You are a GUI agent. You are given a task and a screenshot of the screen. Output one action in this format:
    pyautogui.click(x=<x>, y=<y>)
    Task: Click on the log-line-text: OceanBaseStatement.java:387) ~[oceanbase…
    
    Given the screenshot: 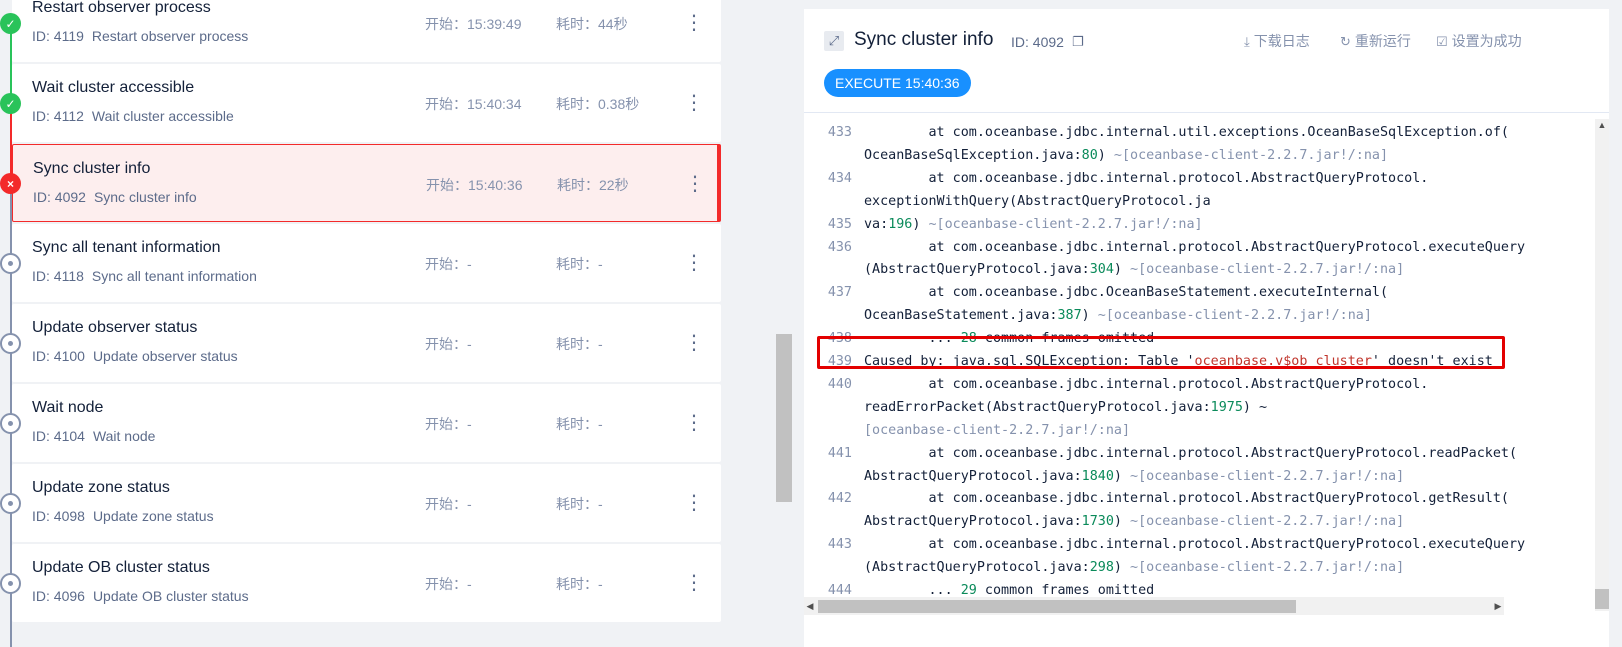 What is the action you would take?
    pyautogui.click(x=1118, y=316)
    